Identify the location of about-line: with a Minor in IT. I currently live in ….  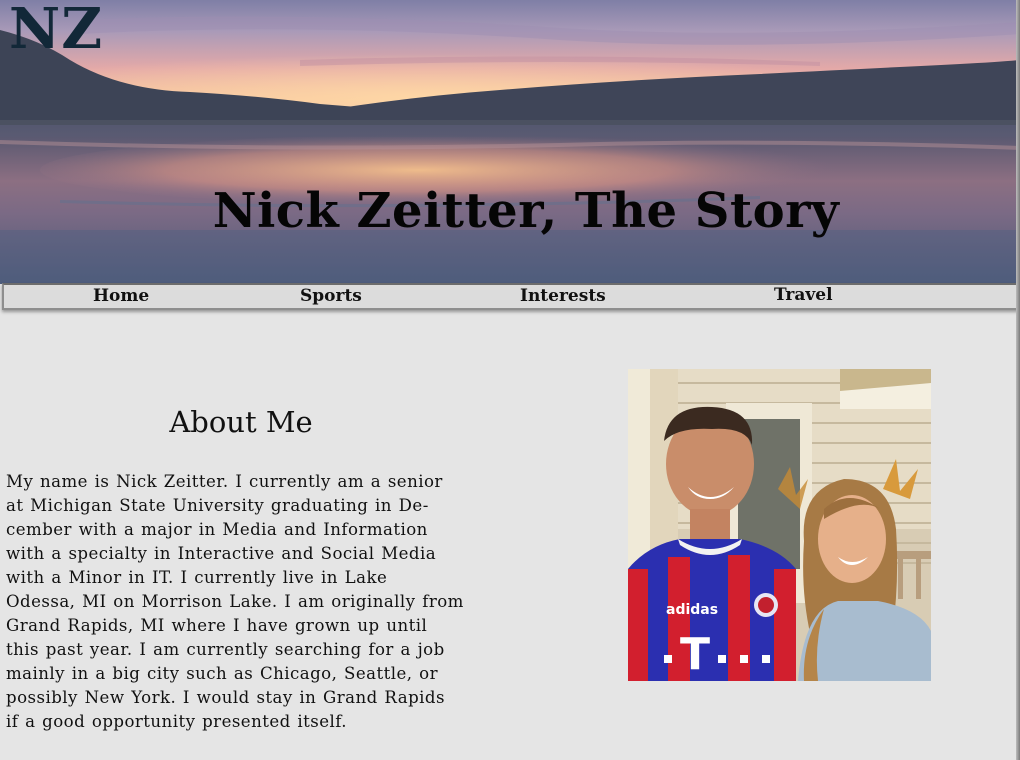
(197, 577).